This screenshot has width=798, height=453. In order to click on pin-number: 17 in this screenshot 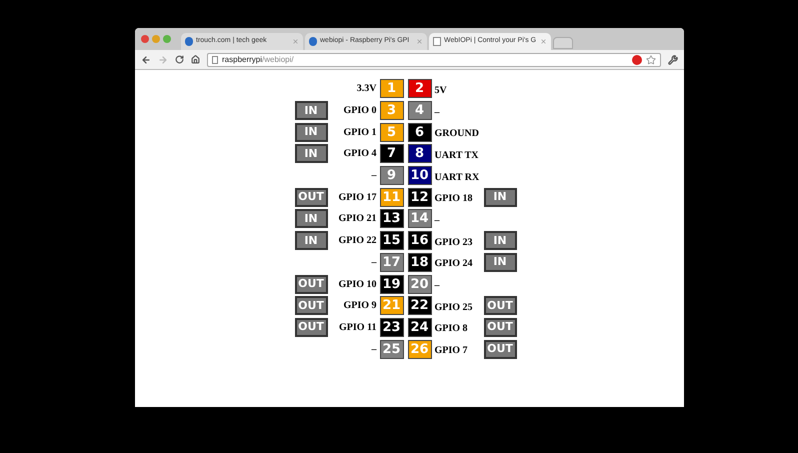, I will do `click(392, 262)`.